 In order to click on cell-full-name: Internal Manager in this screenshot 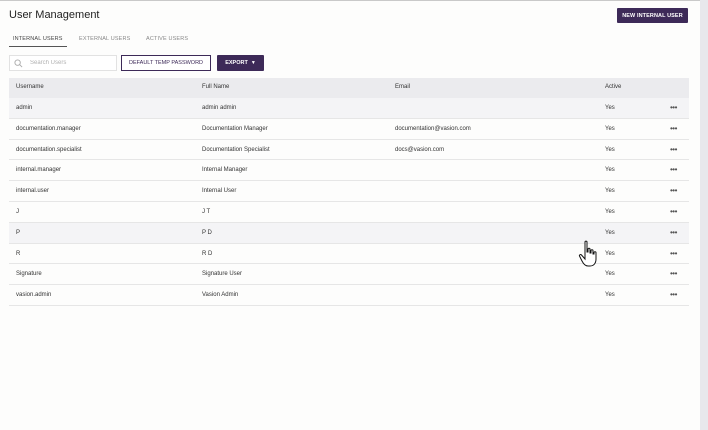, I will do `click(225, 170)`.